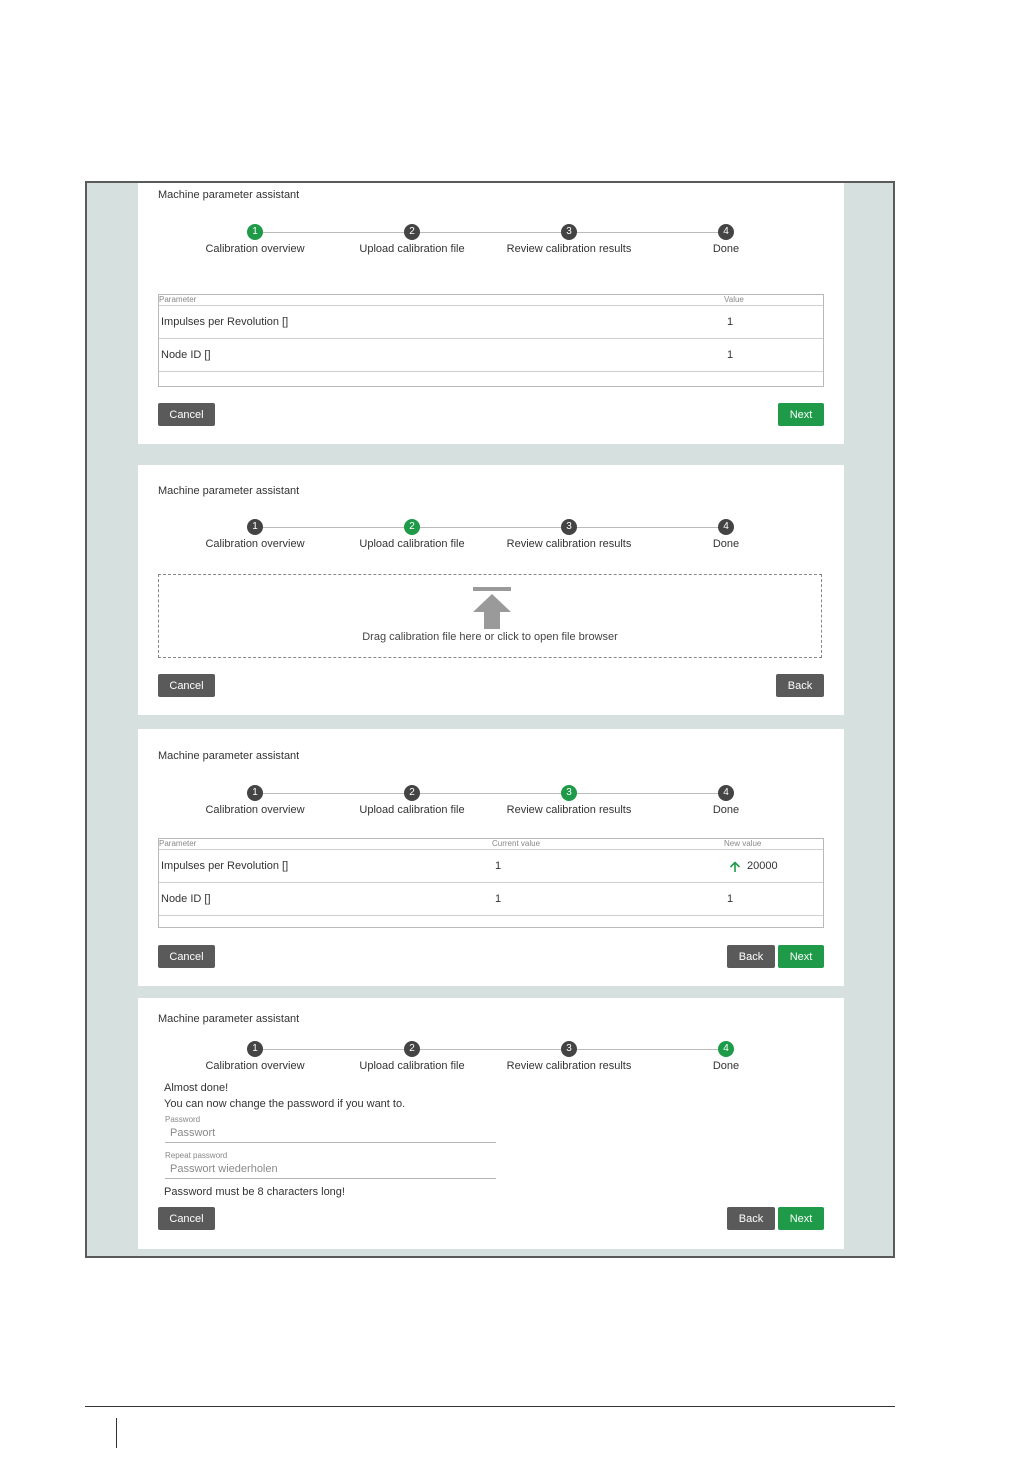 This screenshot has height=1475, width=1011. What do you see at coordinates (330, 1169) in the screenshot?
I see `repeat-password-input` at bounding box center [330, 1169].